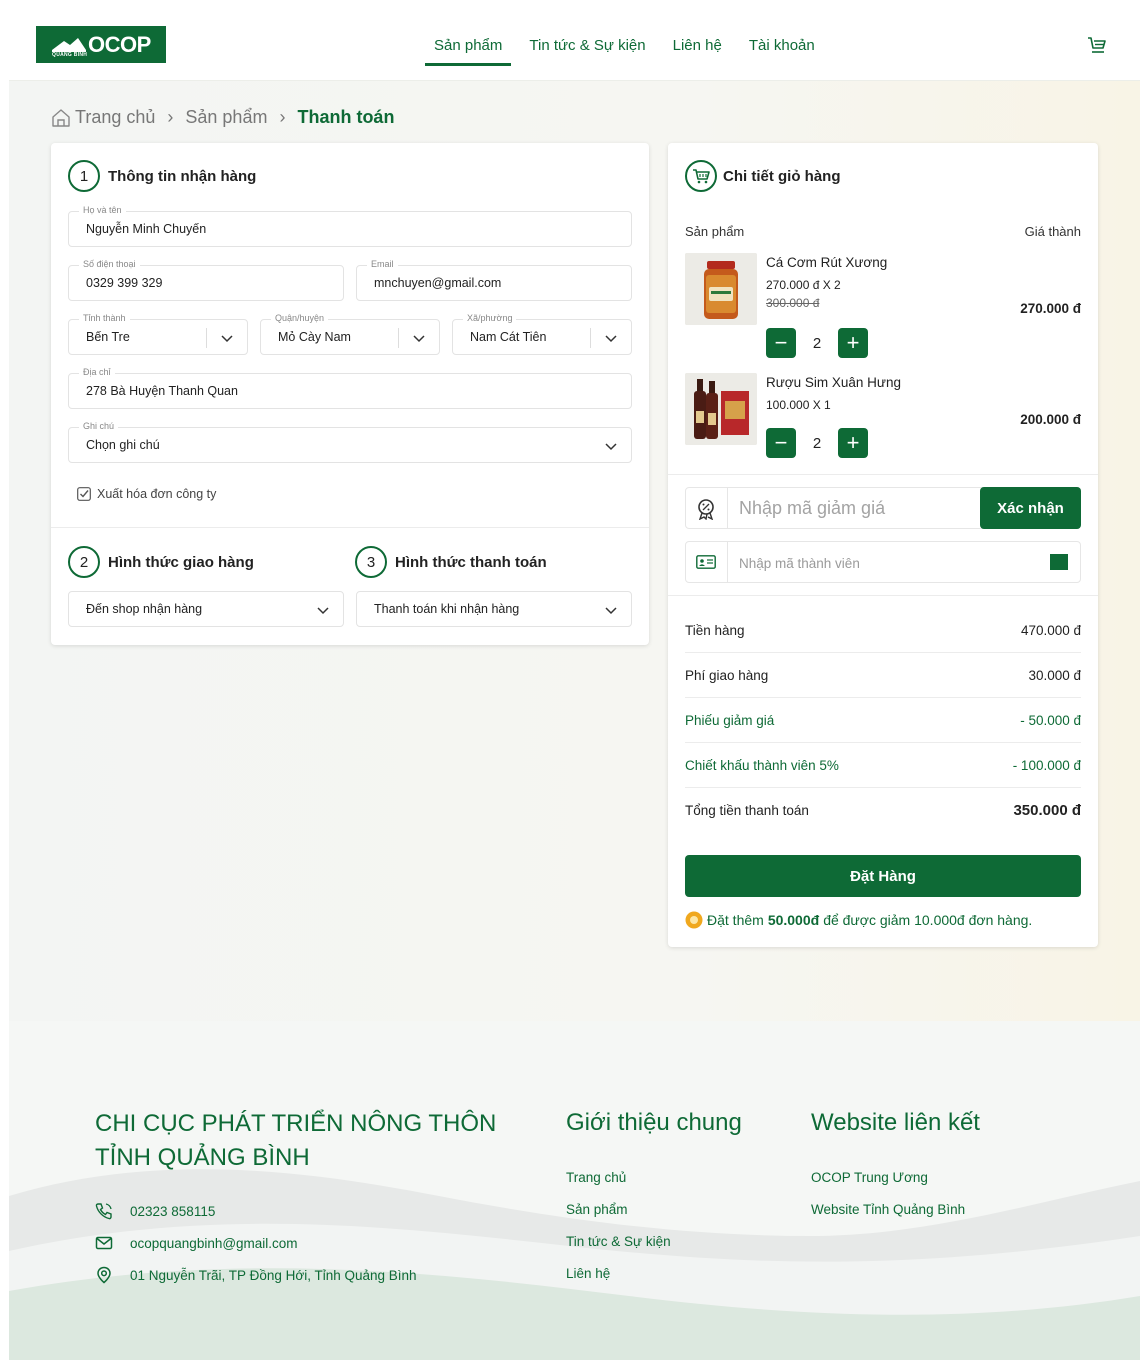 The width and height of the screenshot is (1141, 1360). What do you see at coordinates (793, 920) in the screenshot?
I see `promo-amount: 50.000đ` at bounding box center [793, 920].